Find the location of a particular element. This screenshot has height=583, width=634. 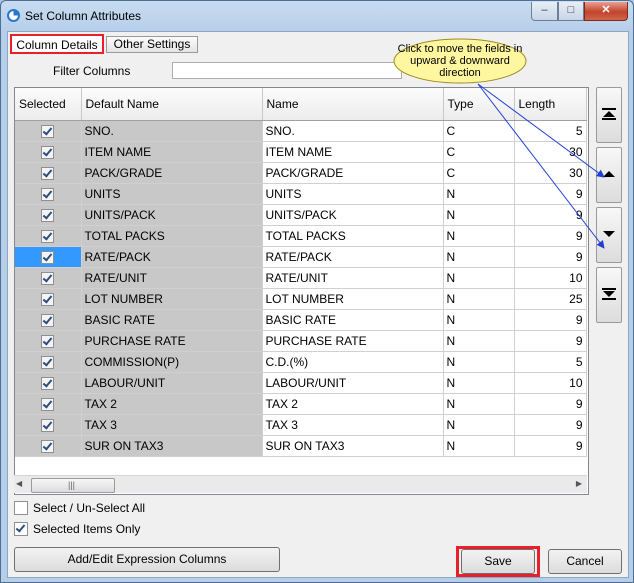

table-row: TOTAL PACKS TOTAL PACKS N 9 is located at coordinates (301, 236).